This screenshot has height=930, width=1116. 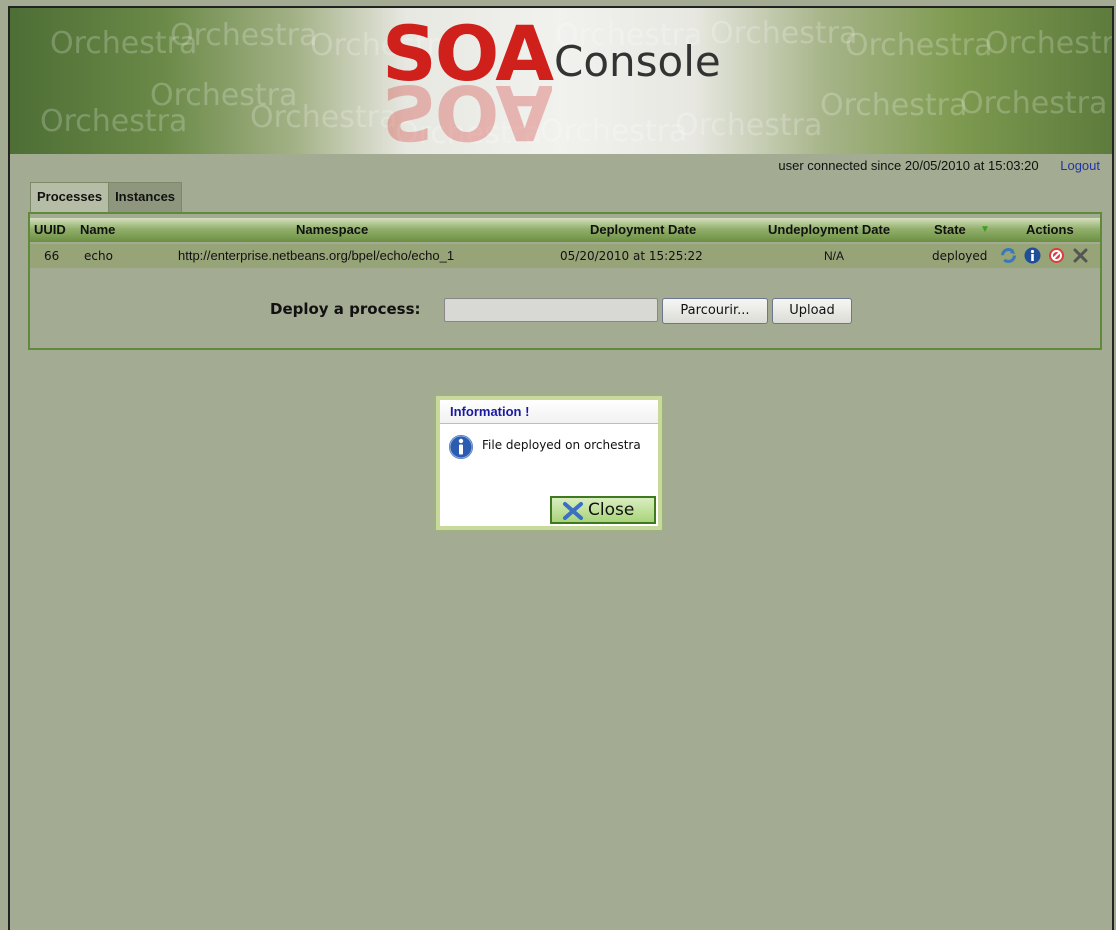 What do you see at coordinates (637, 61) in the screenshot?
I see `logo-console-text: Console` at bounding box center [637, 61].